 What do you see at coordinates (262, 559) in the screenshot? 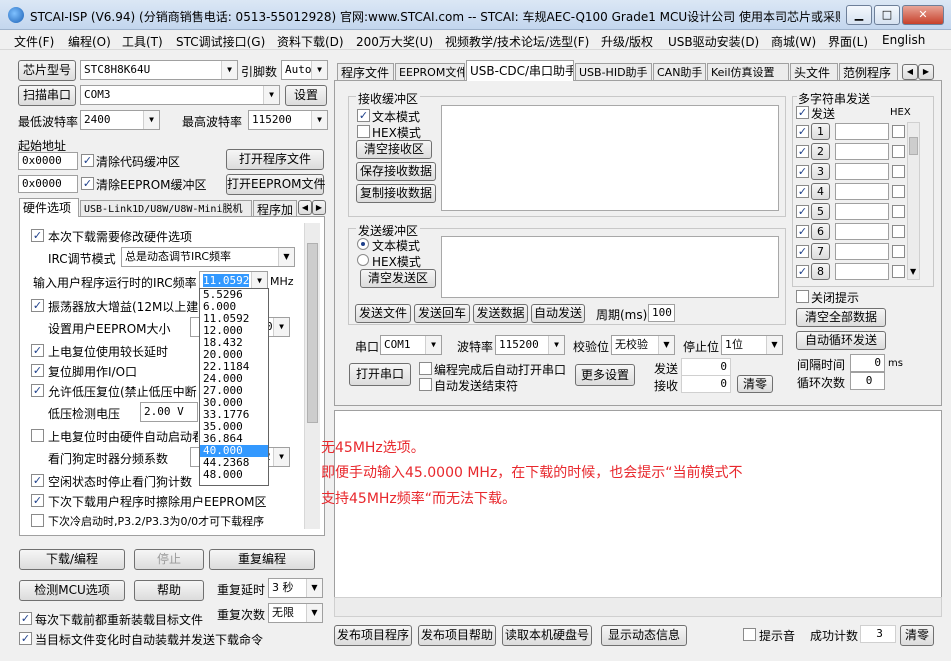
I see `repeat-program-button: 重复编程` at bounding box center [262, 559].